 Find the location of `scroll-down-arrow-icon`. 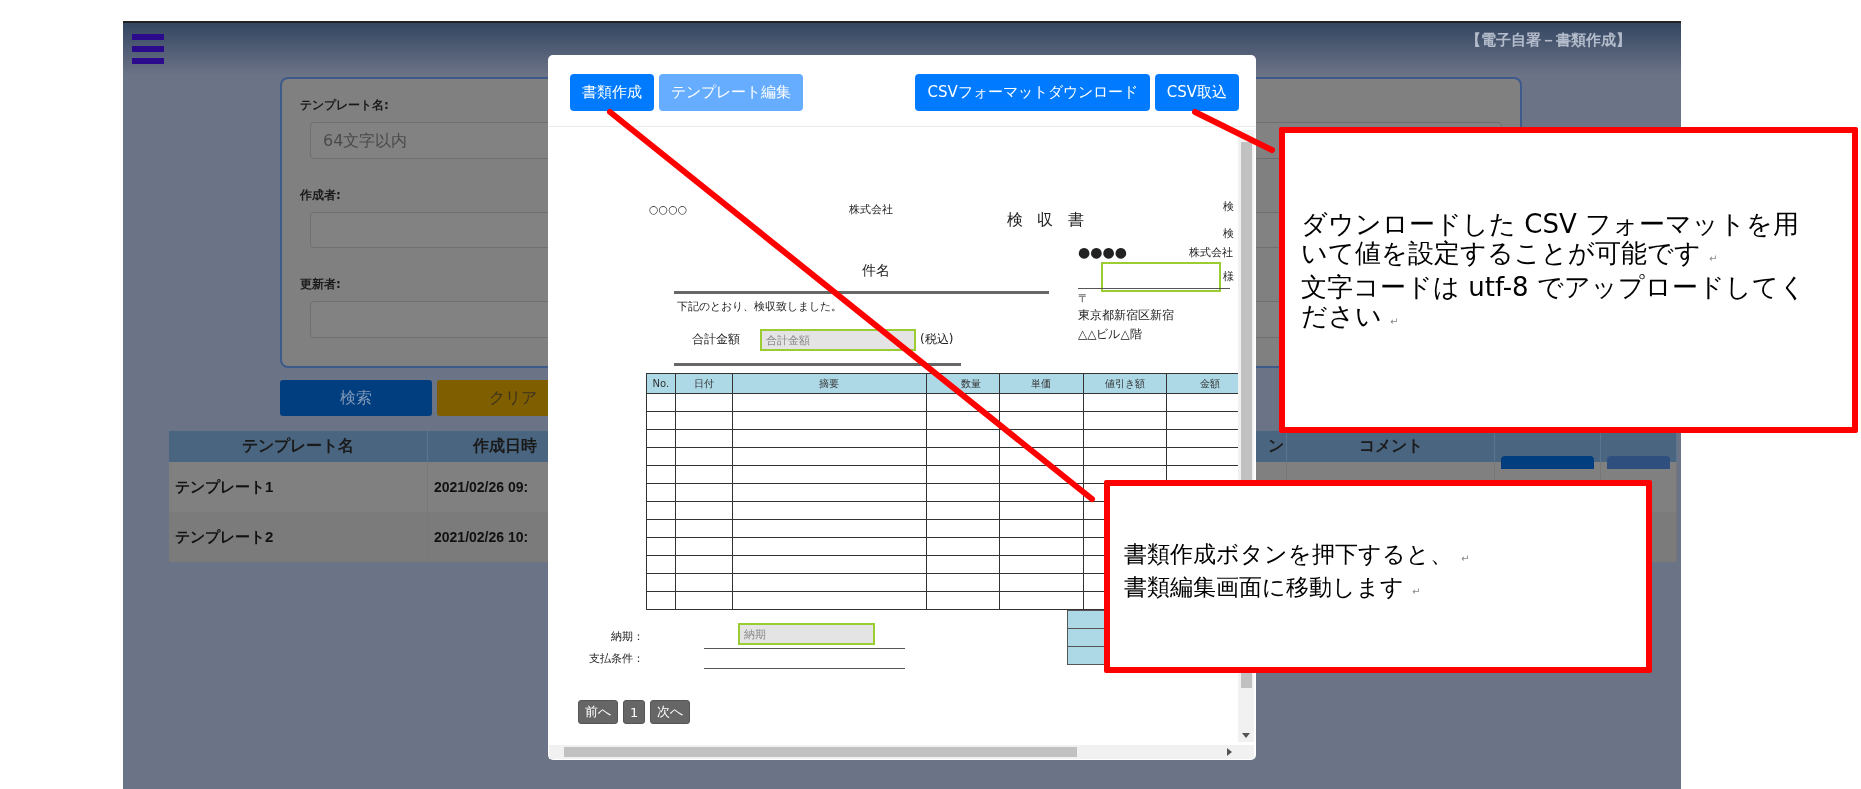

scroll-down-arrow-icon is located at coordinates (1246, 735).